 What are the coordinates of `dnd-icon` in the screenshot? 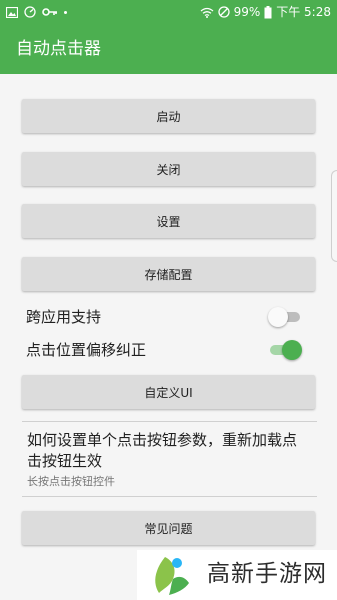 It's located at (223, 12).